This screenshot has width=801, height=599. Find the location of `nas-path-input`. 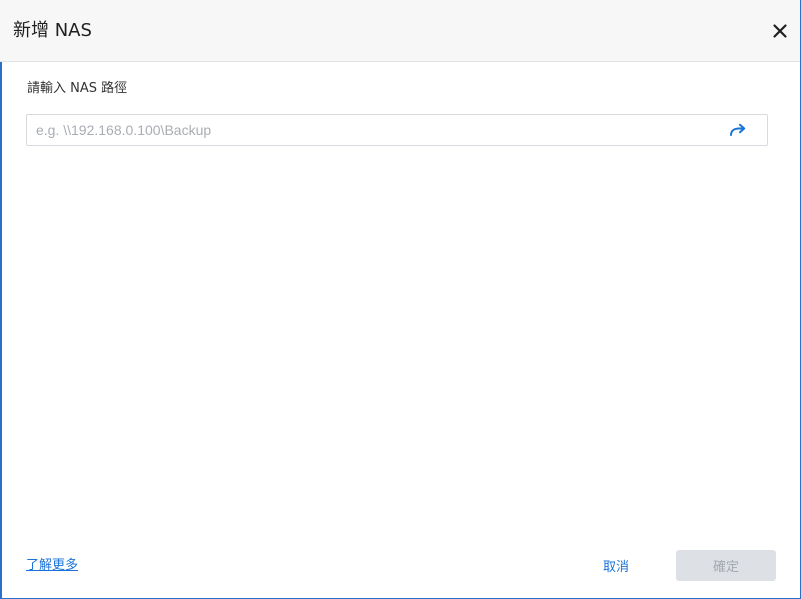

nas-path-input is located at coordinates (372, 130).